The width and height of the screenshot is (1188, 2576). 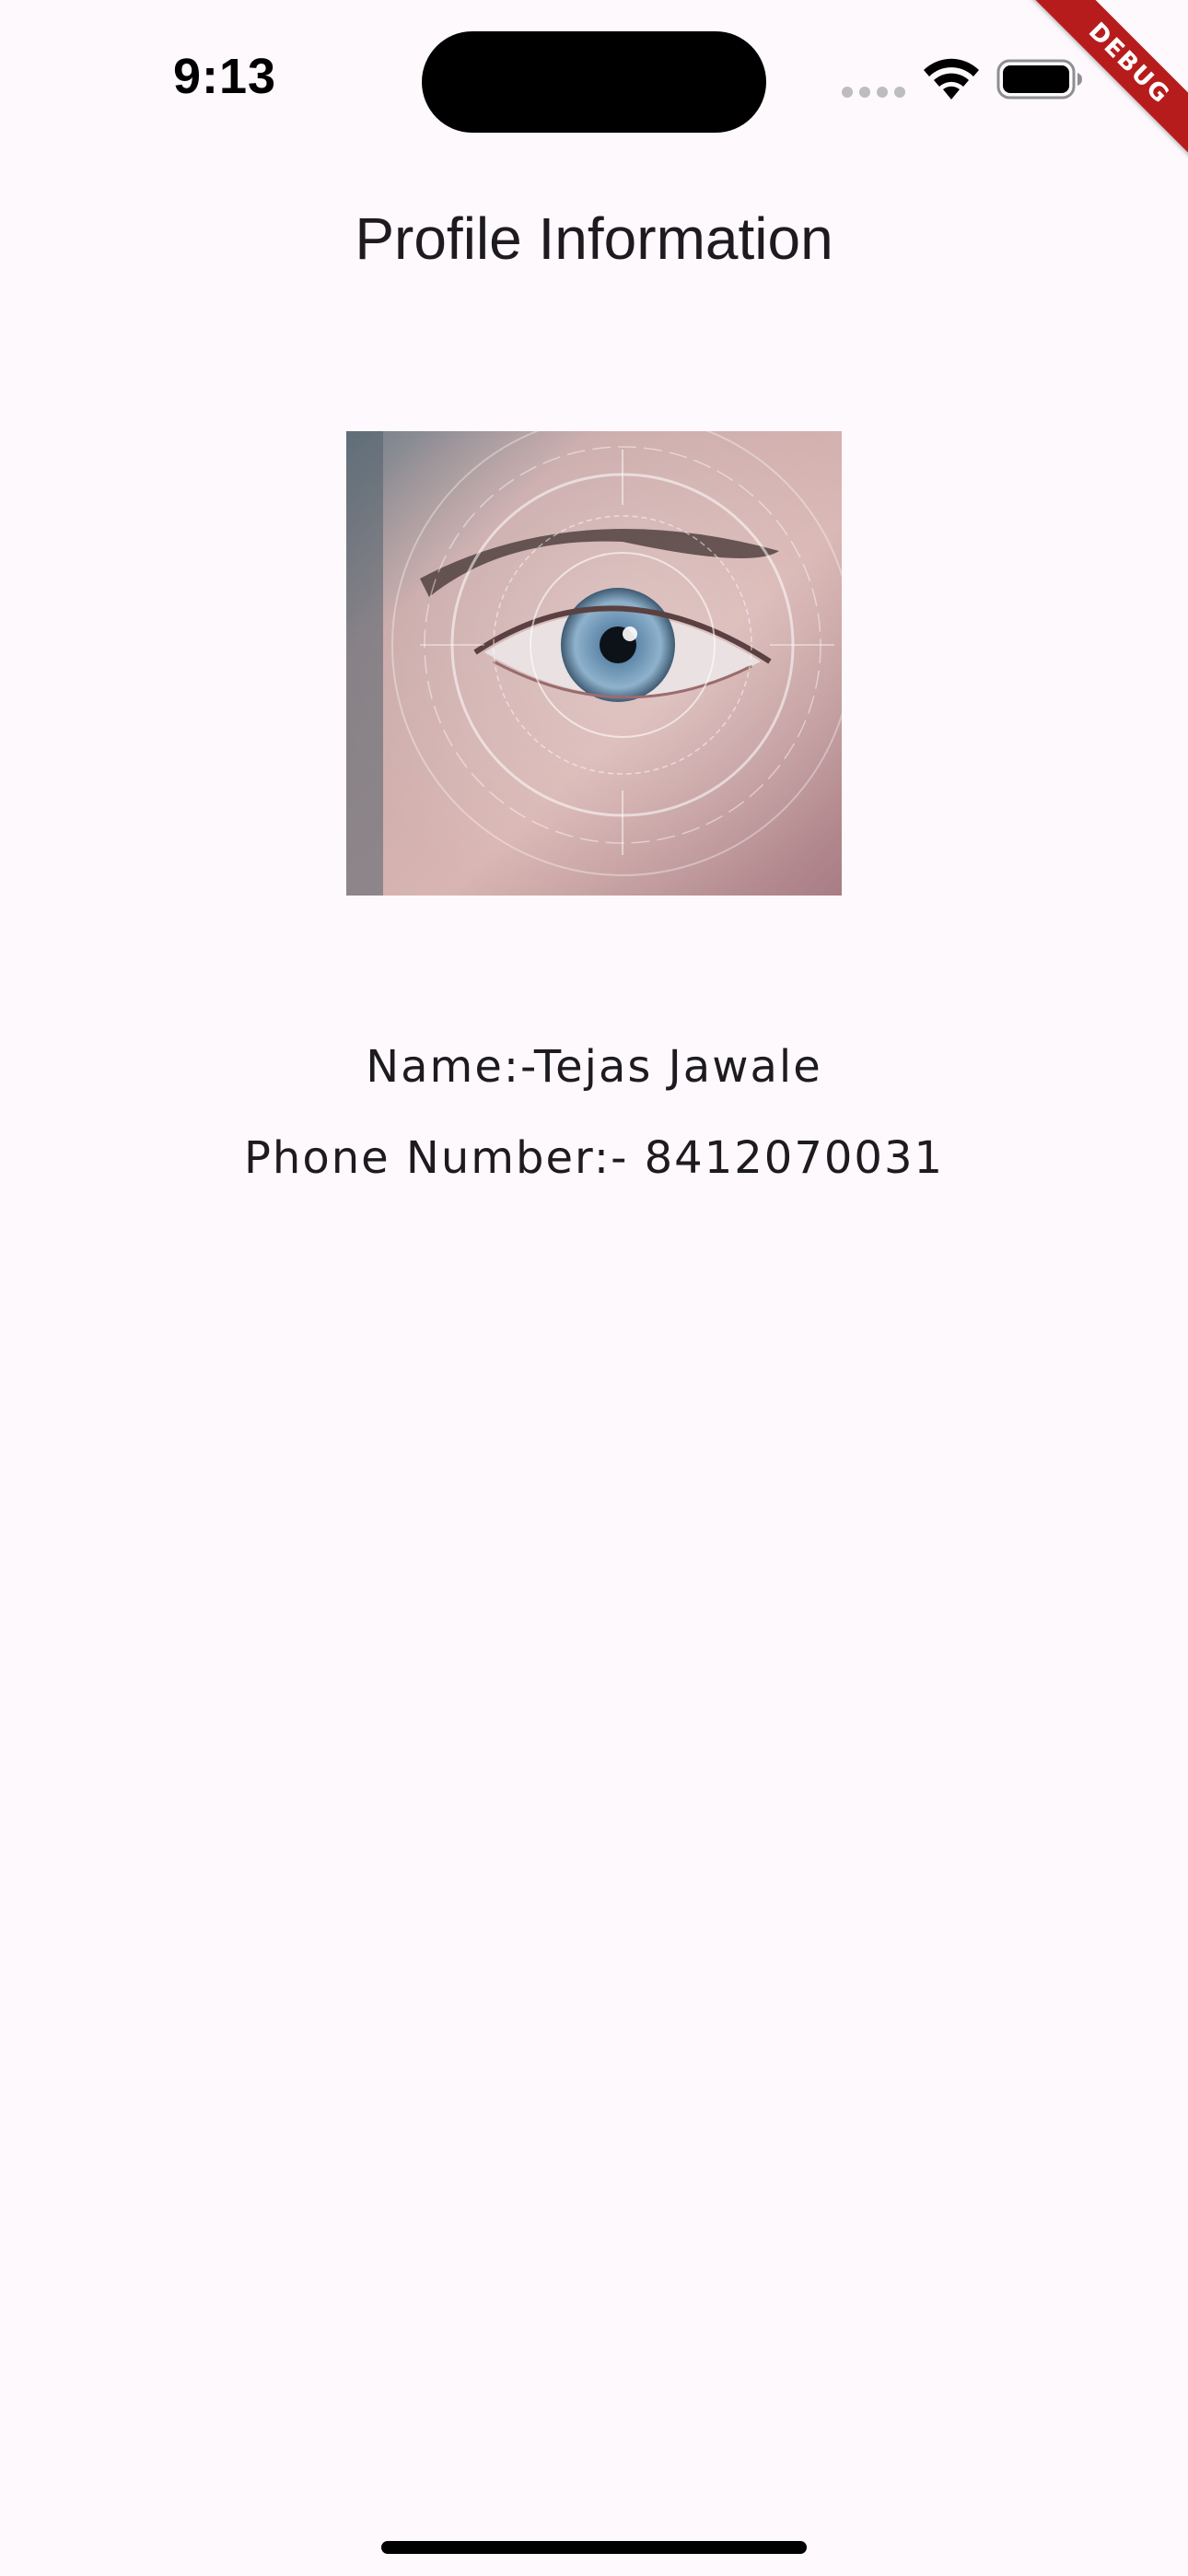 I want to click on page-title: Profile Information, so click(x=594, y=238).